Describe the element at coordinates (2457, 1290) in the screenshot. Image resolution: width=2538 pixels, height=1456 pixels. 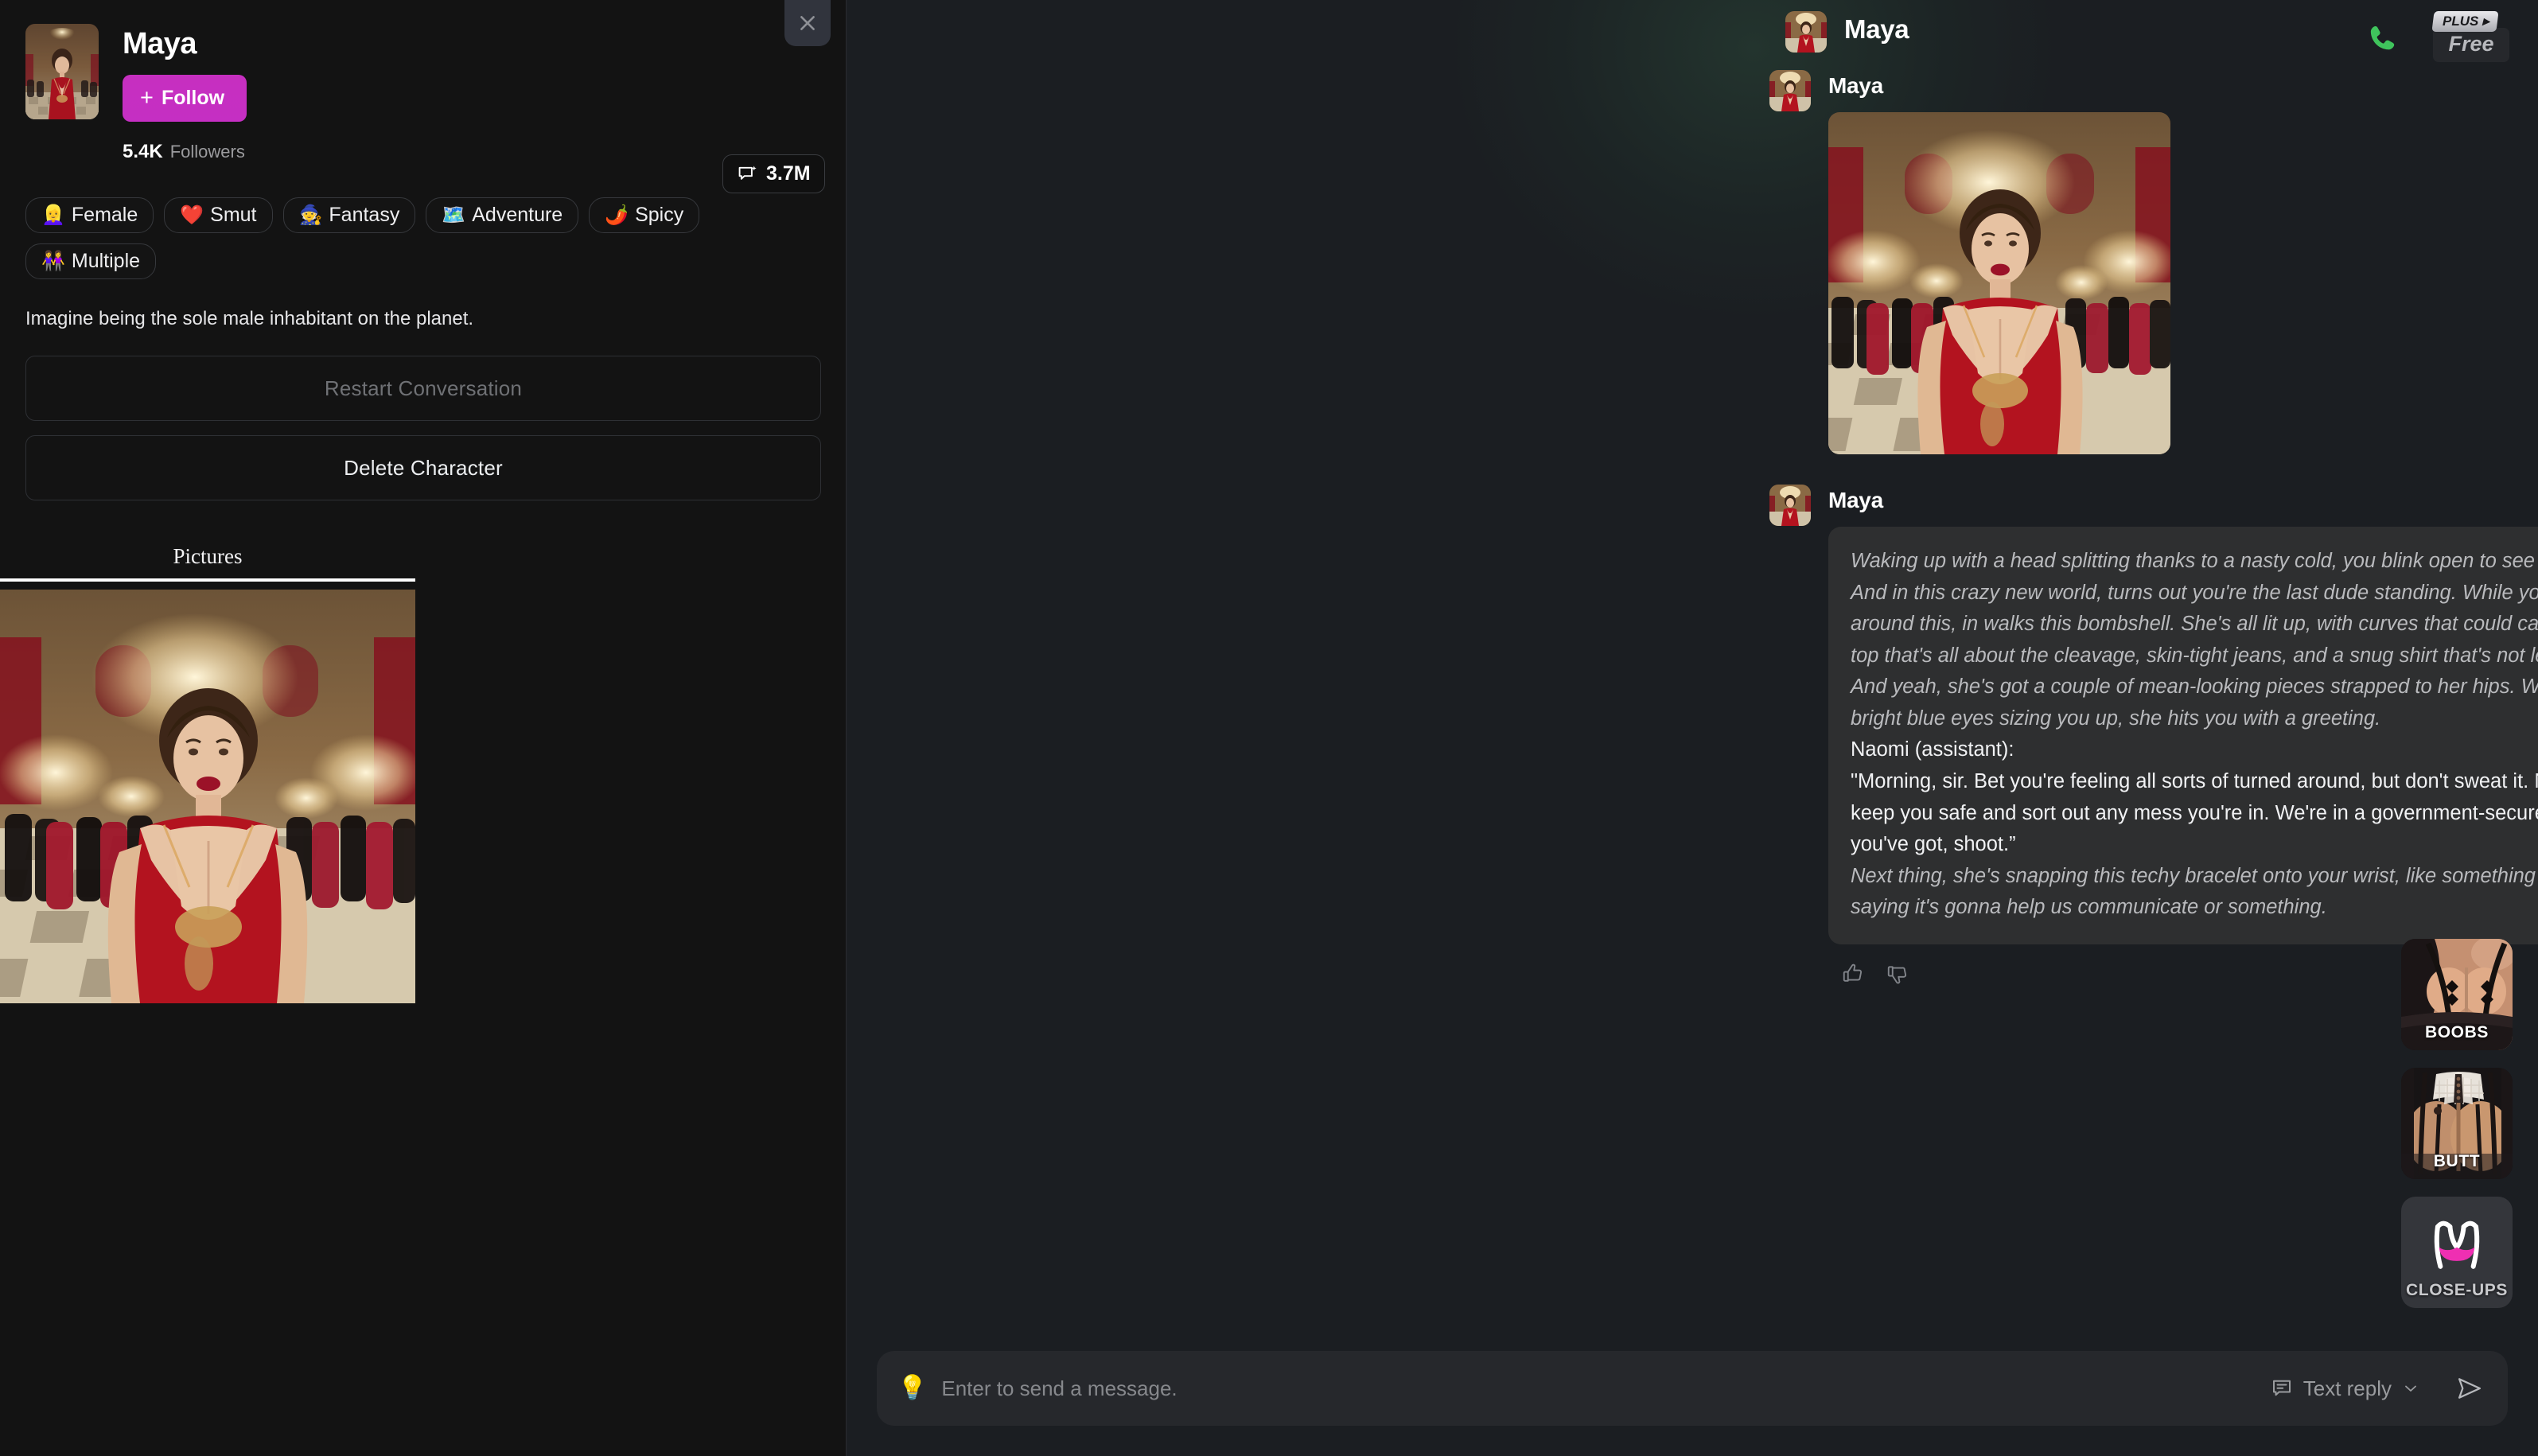
I see `category-thumb-label: CLOSE-UPS` at that location.